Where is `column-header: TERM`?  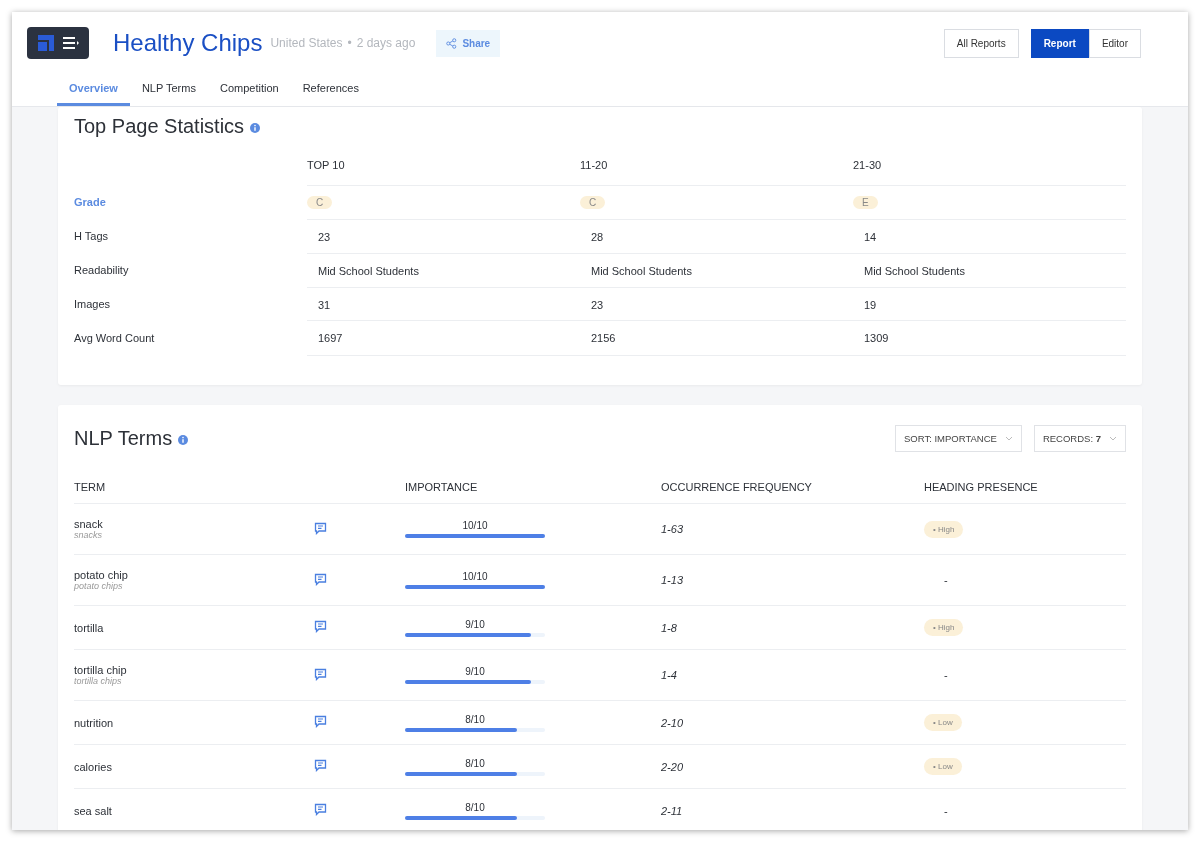 column-header: TERM is located at coordinates (90, 487).